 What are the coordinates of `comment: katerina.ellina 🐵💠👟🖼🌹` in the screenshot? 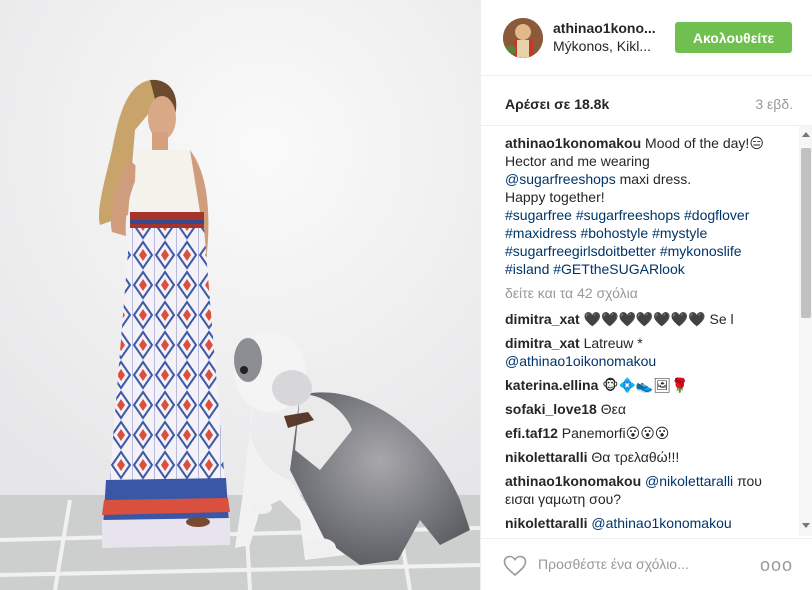 It's located at (643, 385).